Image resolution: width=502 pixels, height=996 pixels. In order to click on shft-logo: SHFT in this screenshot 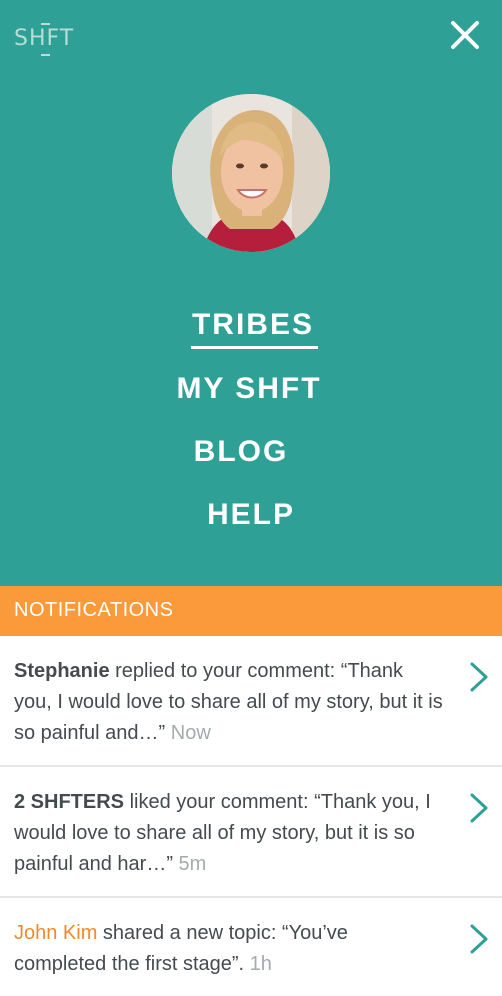, I will do `click(44, 39)`.